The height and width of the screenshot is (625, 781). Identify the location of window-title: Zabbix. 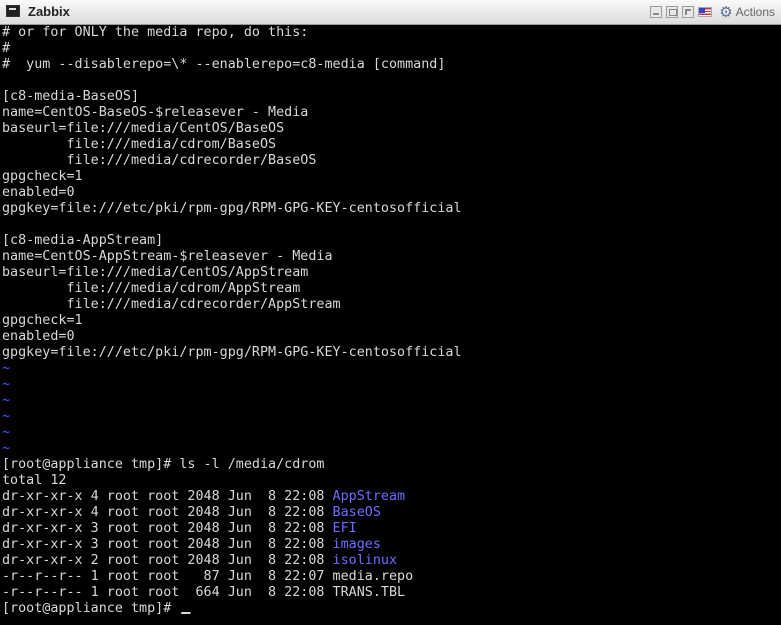
(49, 11).